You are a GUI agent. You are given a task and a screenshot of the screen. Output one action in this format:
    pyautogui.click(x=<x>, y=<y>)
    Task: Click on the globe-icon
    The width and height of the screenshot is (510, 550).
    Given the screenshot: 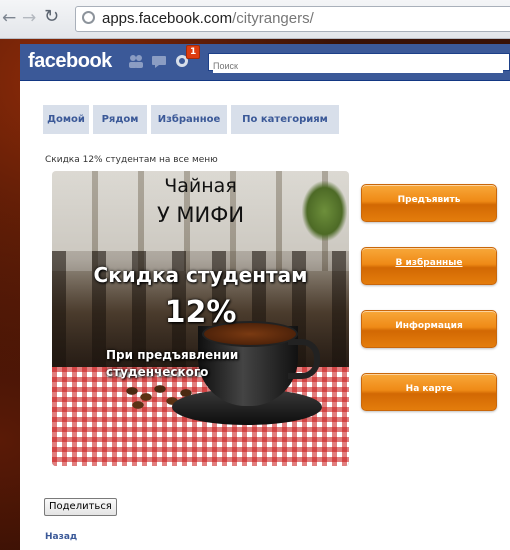 What is the action you would take?
    pyautogui.click(x=88, y=17)
    